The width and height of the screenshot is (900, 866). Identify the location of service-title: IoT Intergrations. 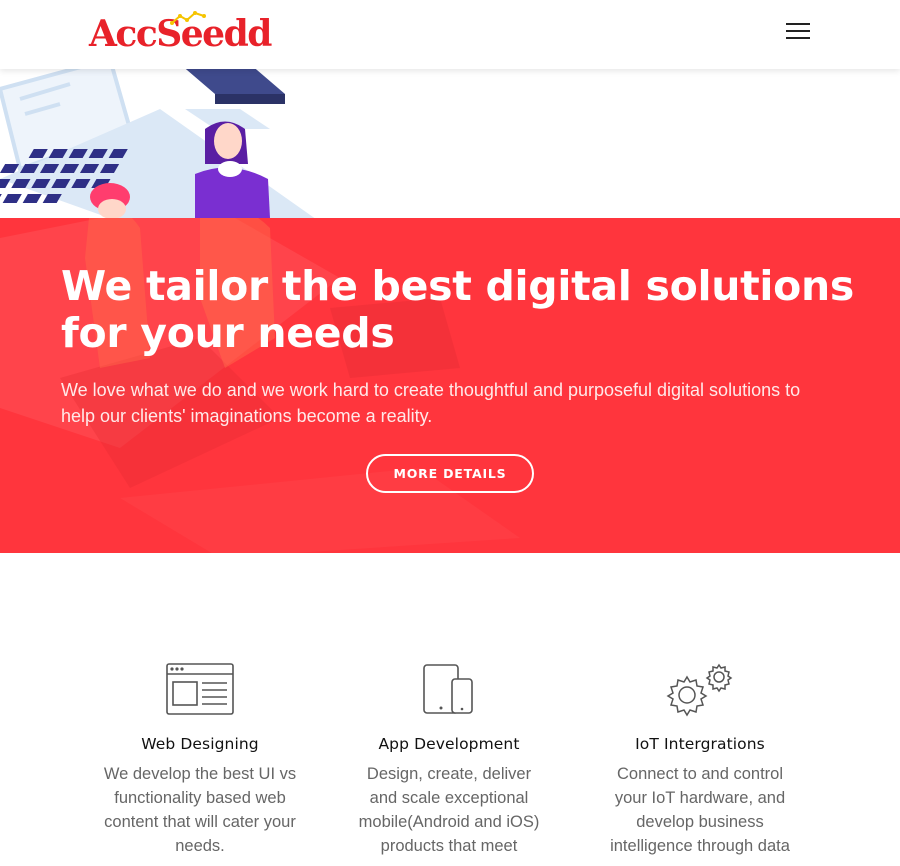
(700, 744).